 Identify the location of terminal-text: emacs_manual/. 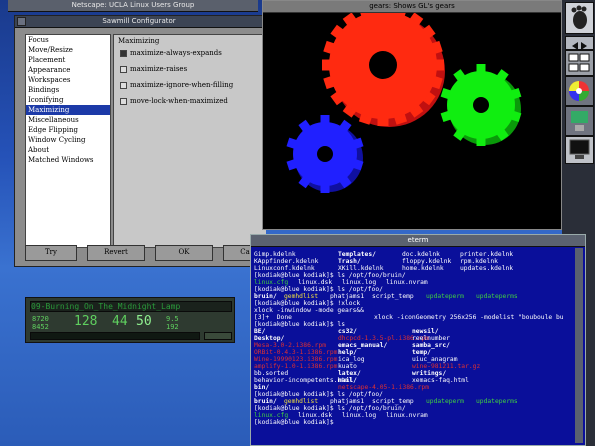
(363, 345).